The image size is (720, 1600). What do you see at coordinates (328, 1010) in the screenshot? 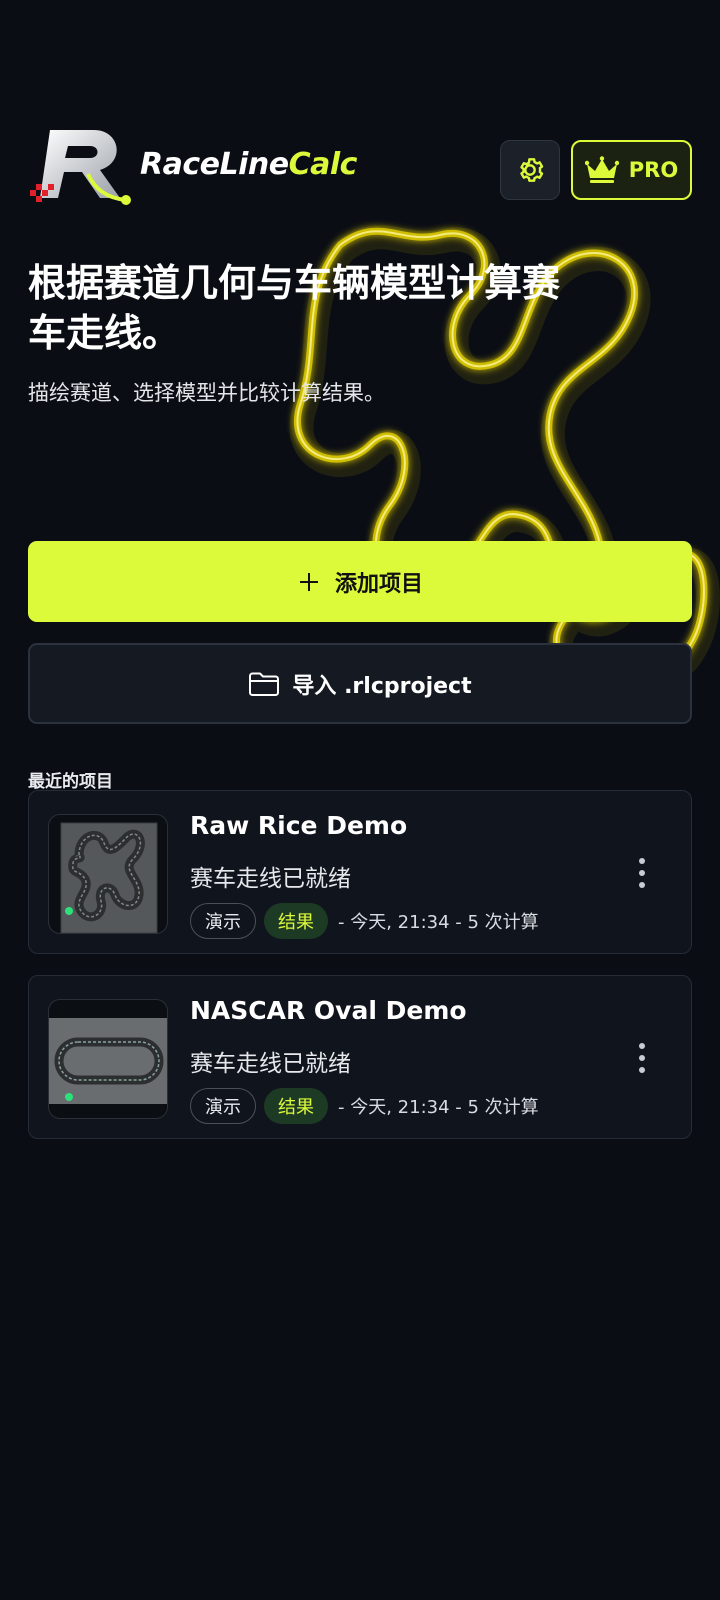
I see `project-title: NASCAR Oval Demo` at bounding box center [328, 1010].